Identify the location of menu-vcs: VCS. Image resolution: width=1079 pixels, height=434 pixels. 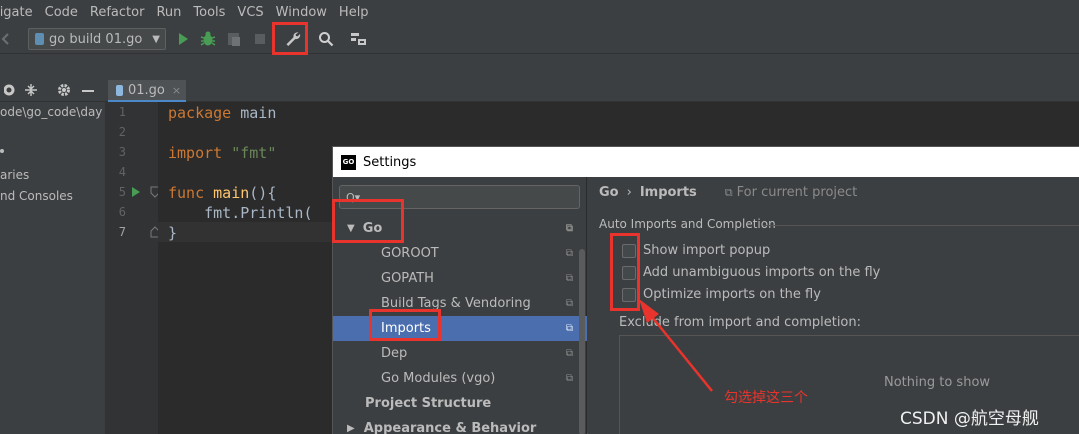
(250, 12).